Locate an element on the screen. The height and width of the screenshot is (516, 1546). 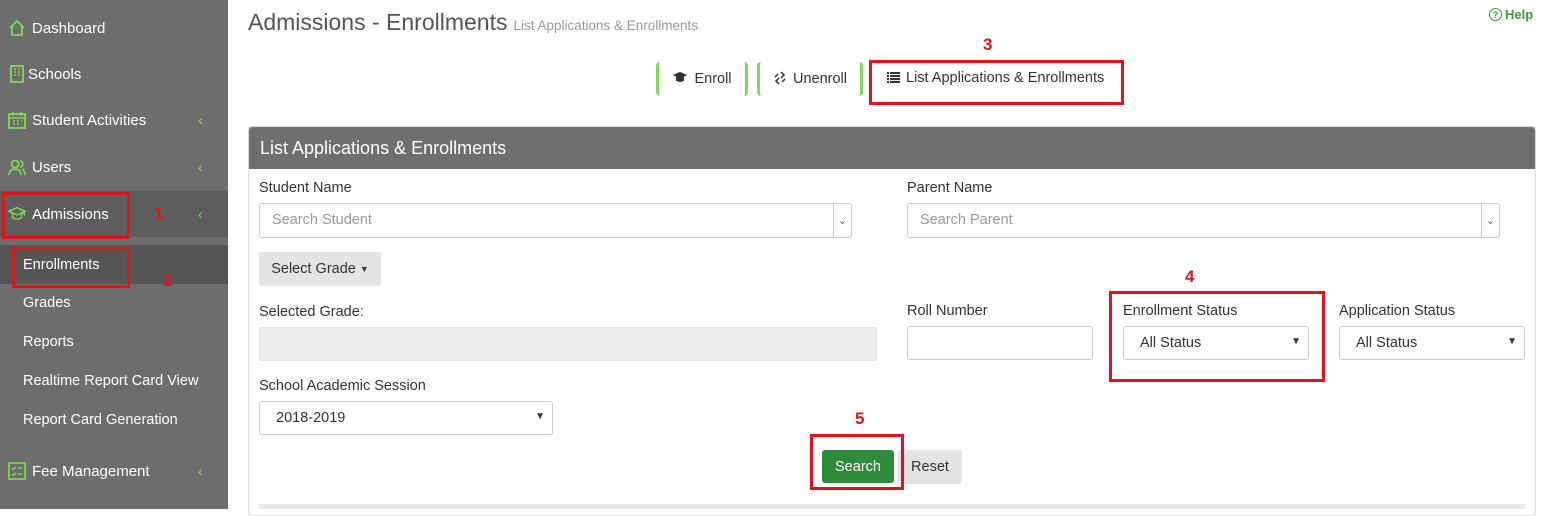
enrollment-status-value: All Status is located at coordinates (1171, 343).